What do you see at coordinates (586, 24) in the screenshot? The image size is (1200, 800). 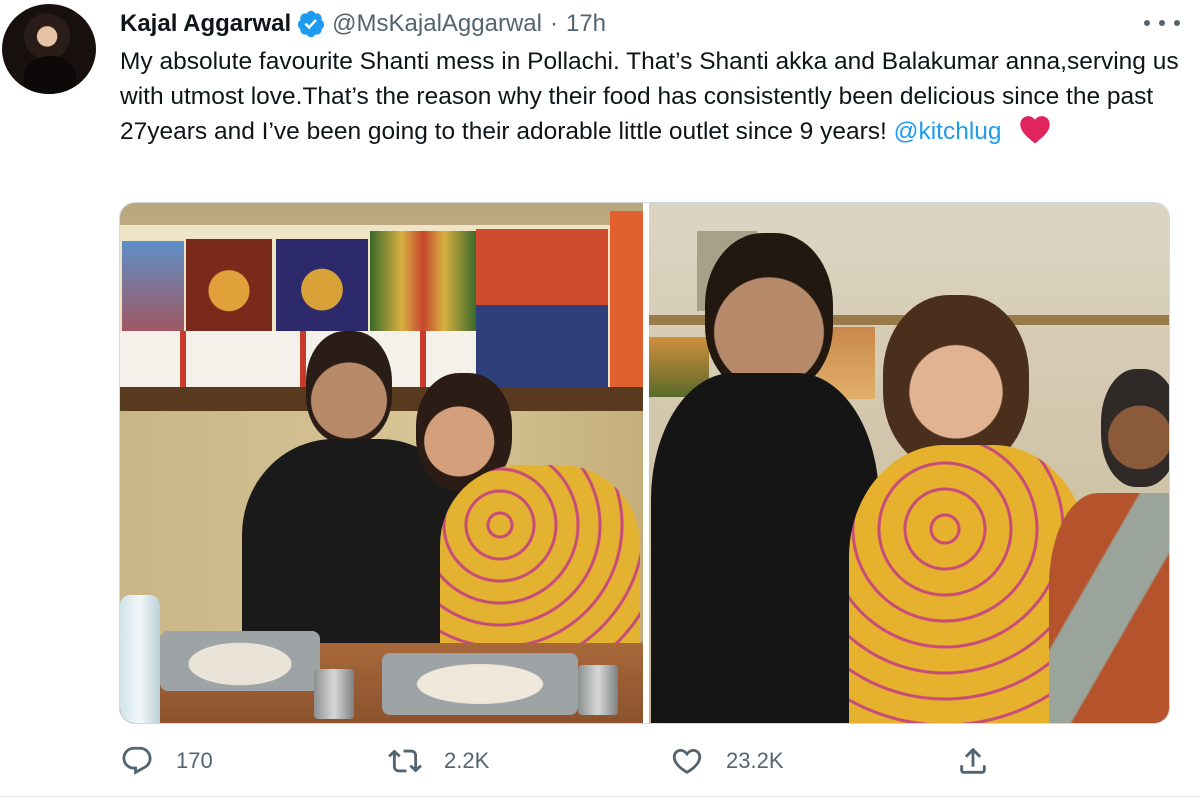 I see `timestamp: 17h` at bounding box center [586, 24].